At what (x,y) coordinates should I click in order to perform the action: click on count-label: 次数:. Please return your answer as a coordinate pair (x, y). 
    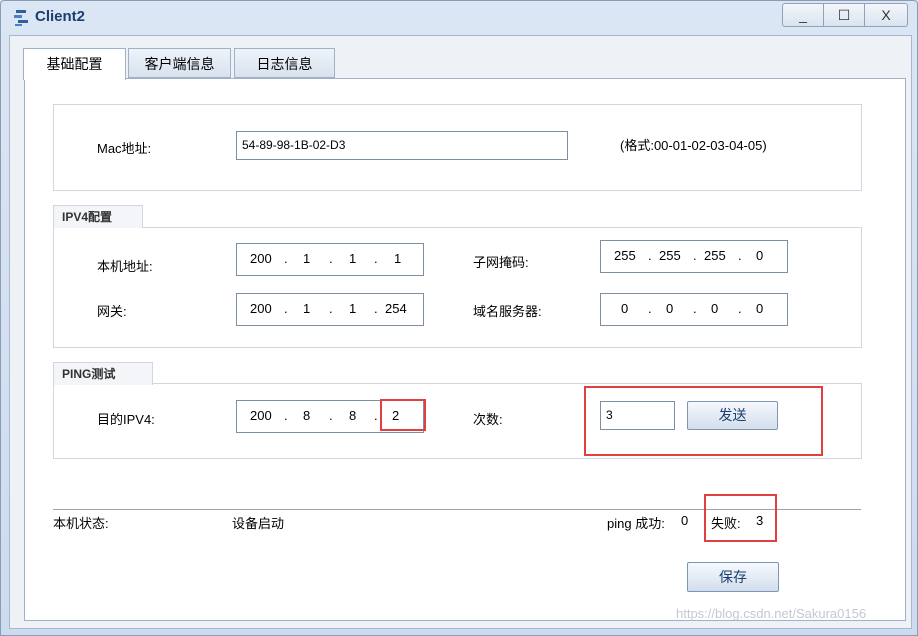
    Looking at the image, I should click on (488, 419).